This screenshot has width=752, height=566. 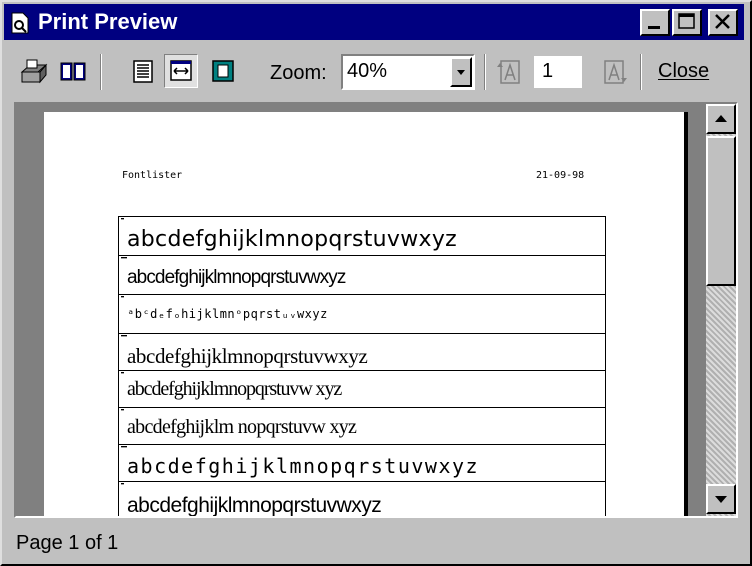 I want to click on page-header-date: 21-09-98, so click(x=560, y=175).